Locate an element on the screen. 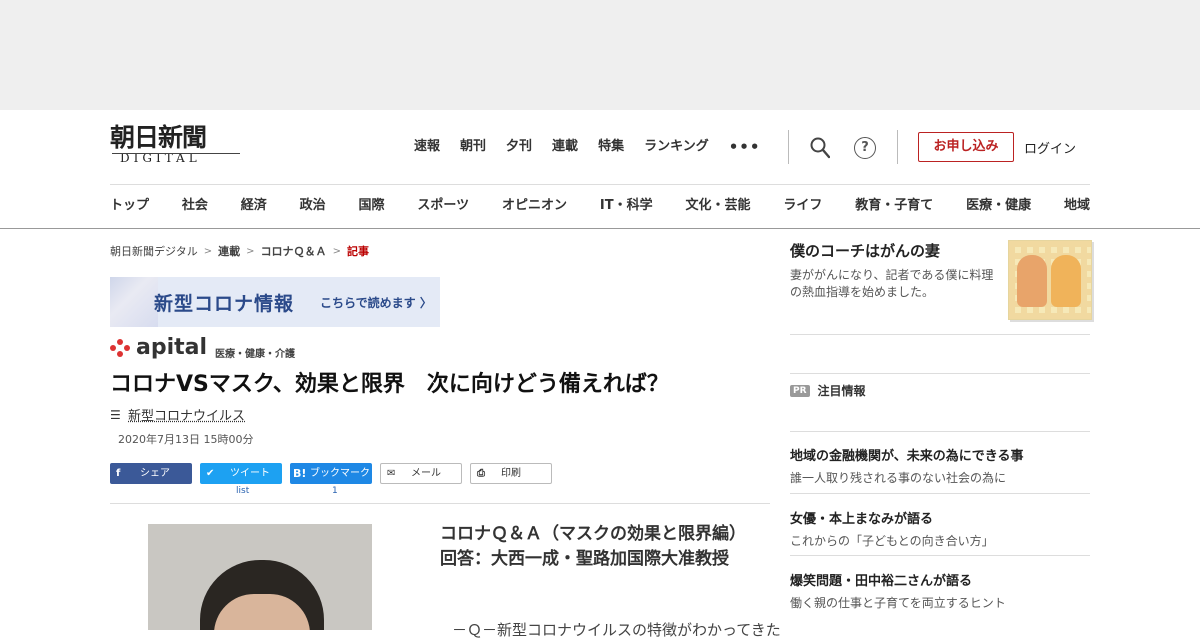 This screenshot has height=640, width=1200. breadcrumb: 朝日新聞デジタル > 連載 > コロナＱ＆Ａ > 記事 is located at coordinates (239, 251).